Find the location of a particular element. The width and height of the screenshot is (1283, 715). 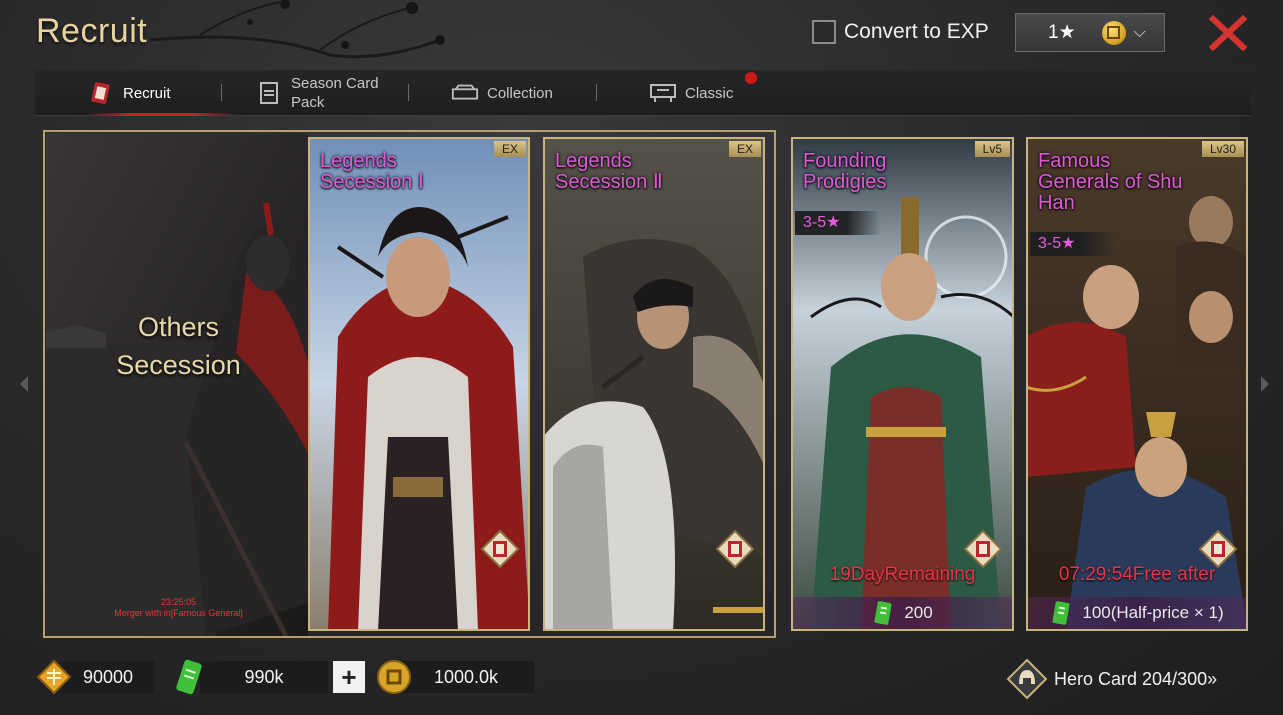

star-filter-value: 1★ is located at coordinates (1062, 32).